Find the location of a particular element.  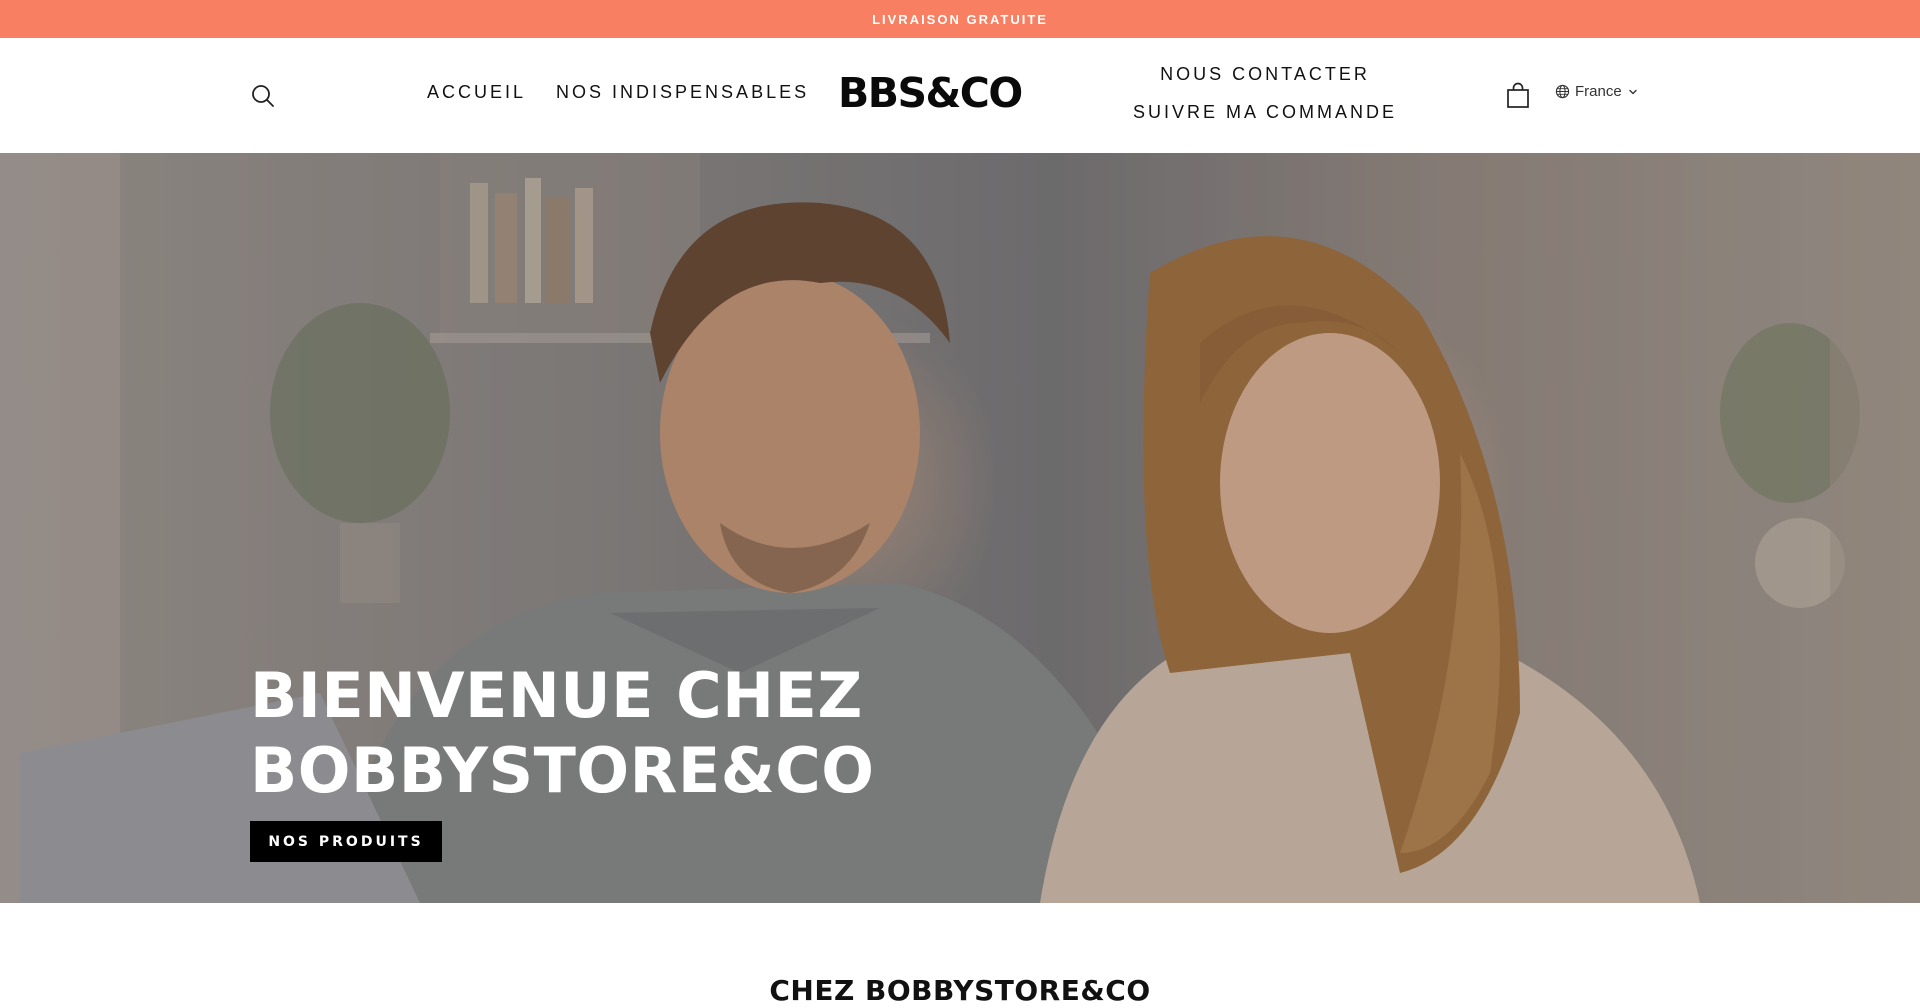

nos-produits-button: NOS PRODUITS is located at coordinates (346, 841).